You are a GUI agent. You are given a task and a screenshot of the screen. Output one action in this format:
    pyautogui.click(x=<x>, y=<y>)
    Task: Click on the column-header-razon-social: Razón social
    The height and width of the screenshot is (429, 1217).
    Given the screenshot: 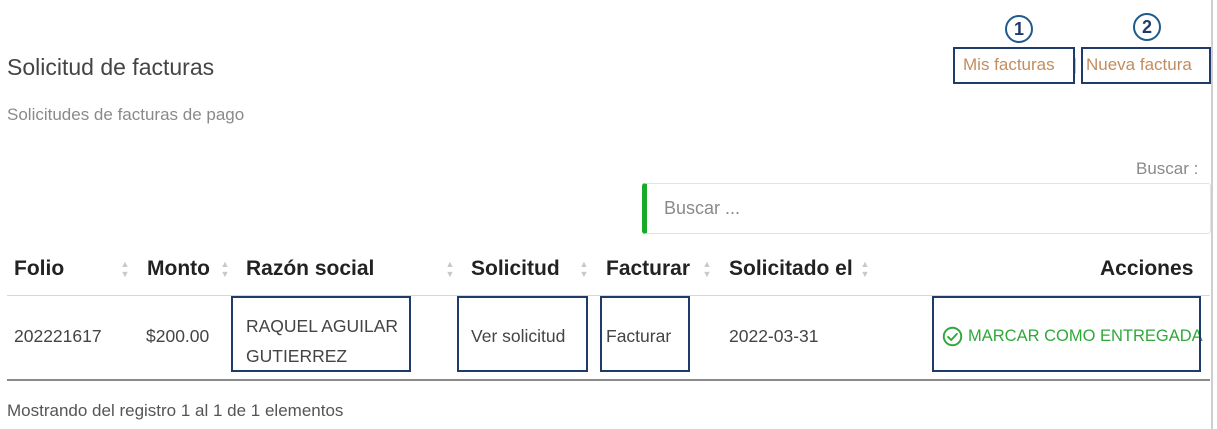 What is the action you would take?
    pyautogui.click(x=310, y=269)
    